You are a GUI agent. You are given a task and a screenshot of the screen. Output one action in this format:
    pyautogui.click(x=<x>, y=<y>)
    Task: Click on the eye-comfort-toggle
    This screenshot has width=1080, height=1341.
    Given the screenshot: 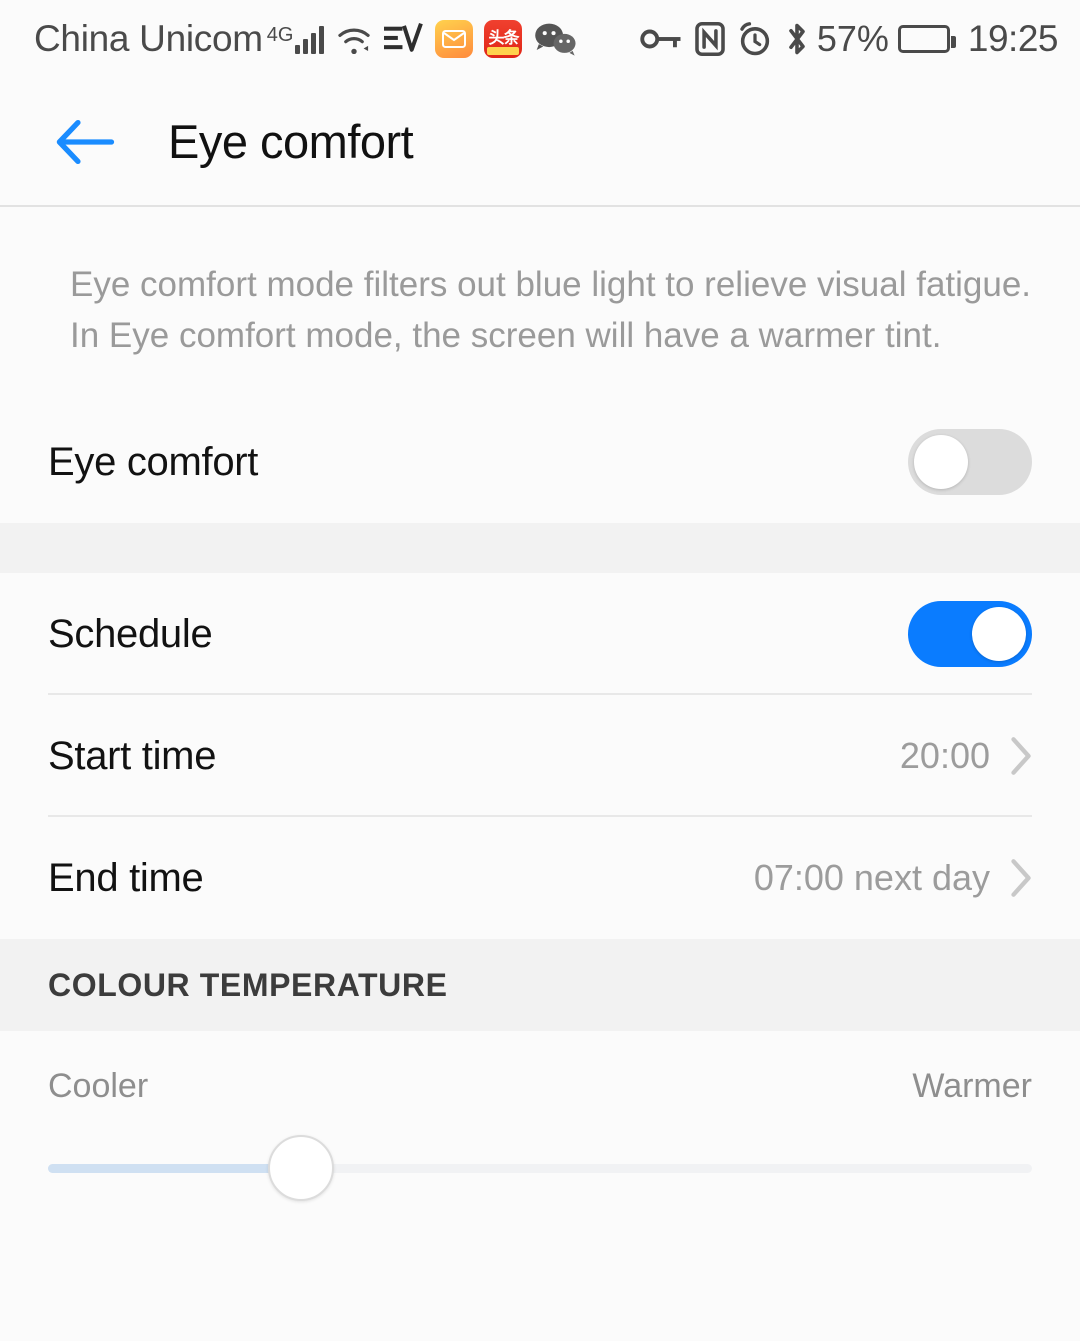 What is the action you would take?
    pyautogui.click(x=970, y=462)
    